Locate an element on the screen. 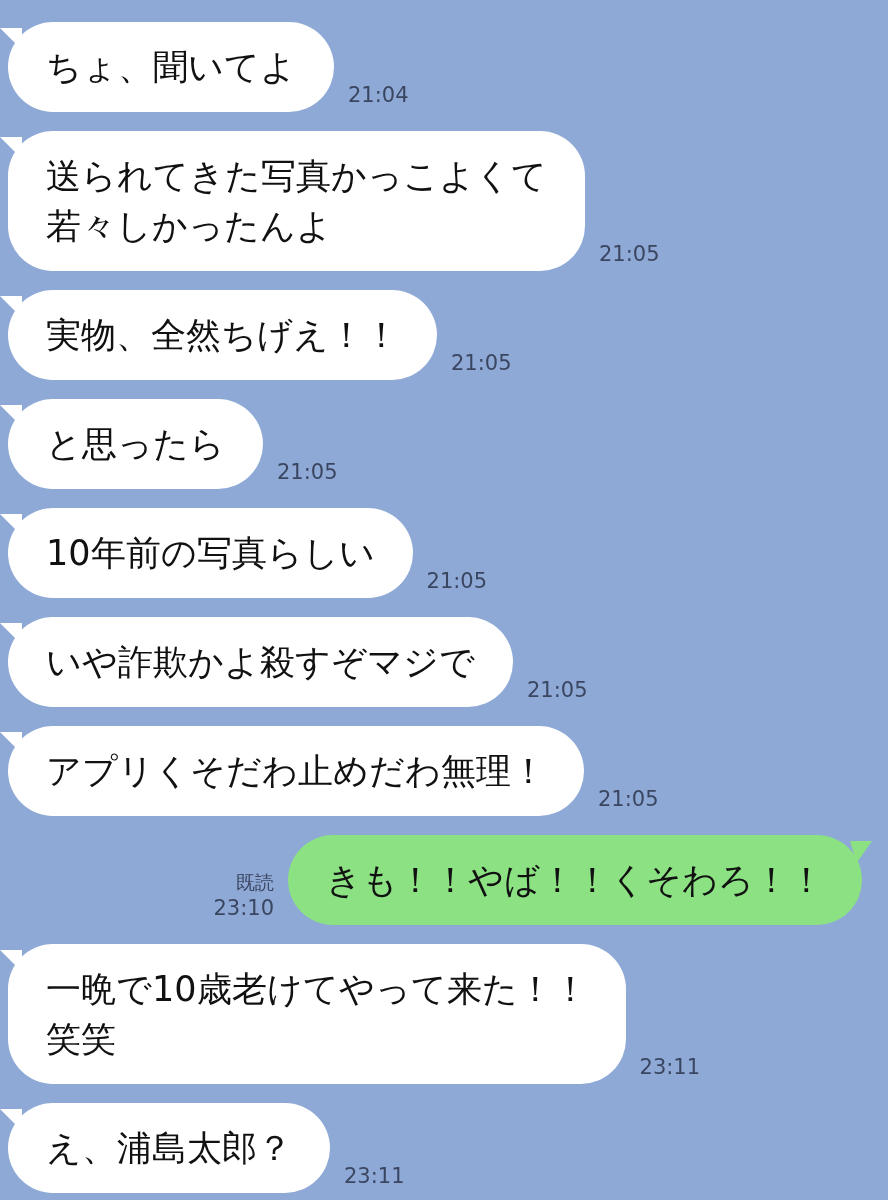 Image resolution: width=888 pixels, height=1200 pixels. read-receipt: 既読 is located at coordinates (255, 882).